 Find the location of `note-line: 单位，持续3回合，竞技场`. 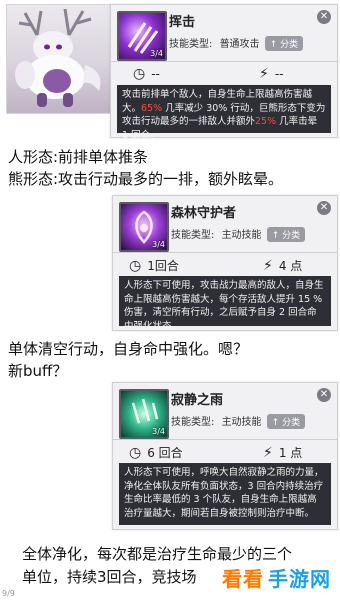

note-line: 单位，持续3回合，竞技场 is located at coordinates (109, 577).